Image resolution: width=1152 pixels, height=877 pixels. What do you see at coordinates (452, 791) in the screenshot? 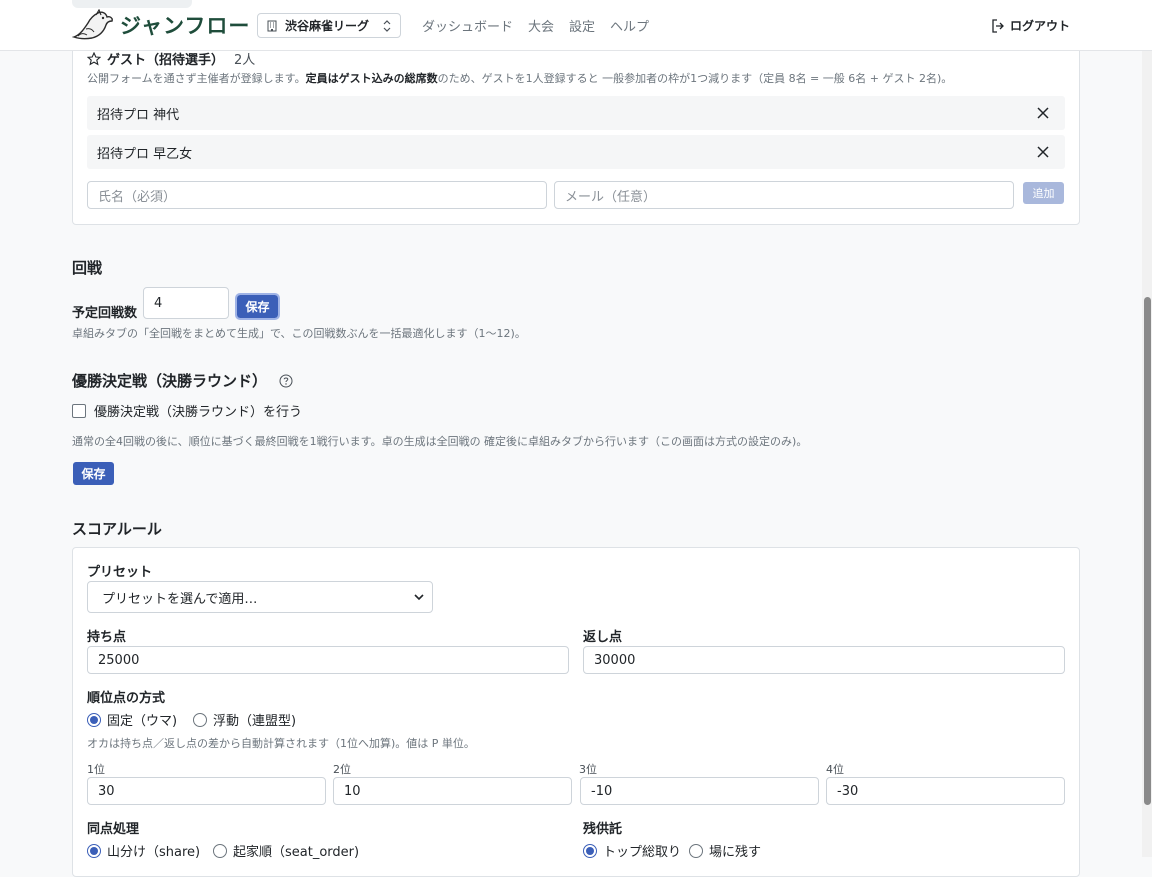
I see `rank-2-input: 10` at bounding box center [452, 791].